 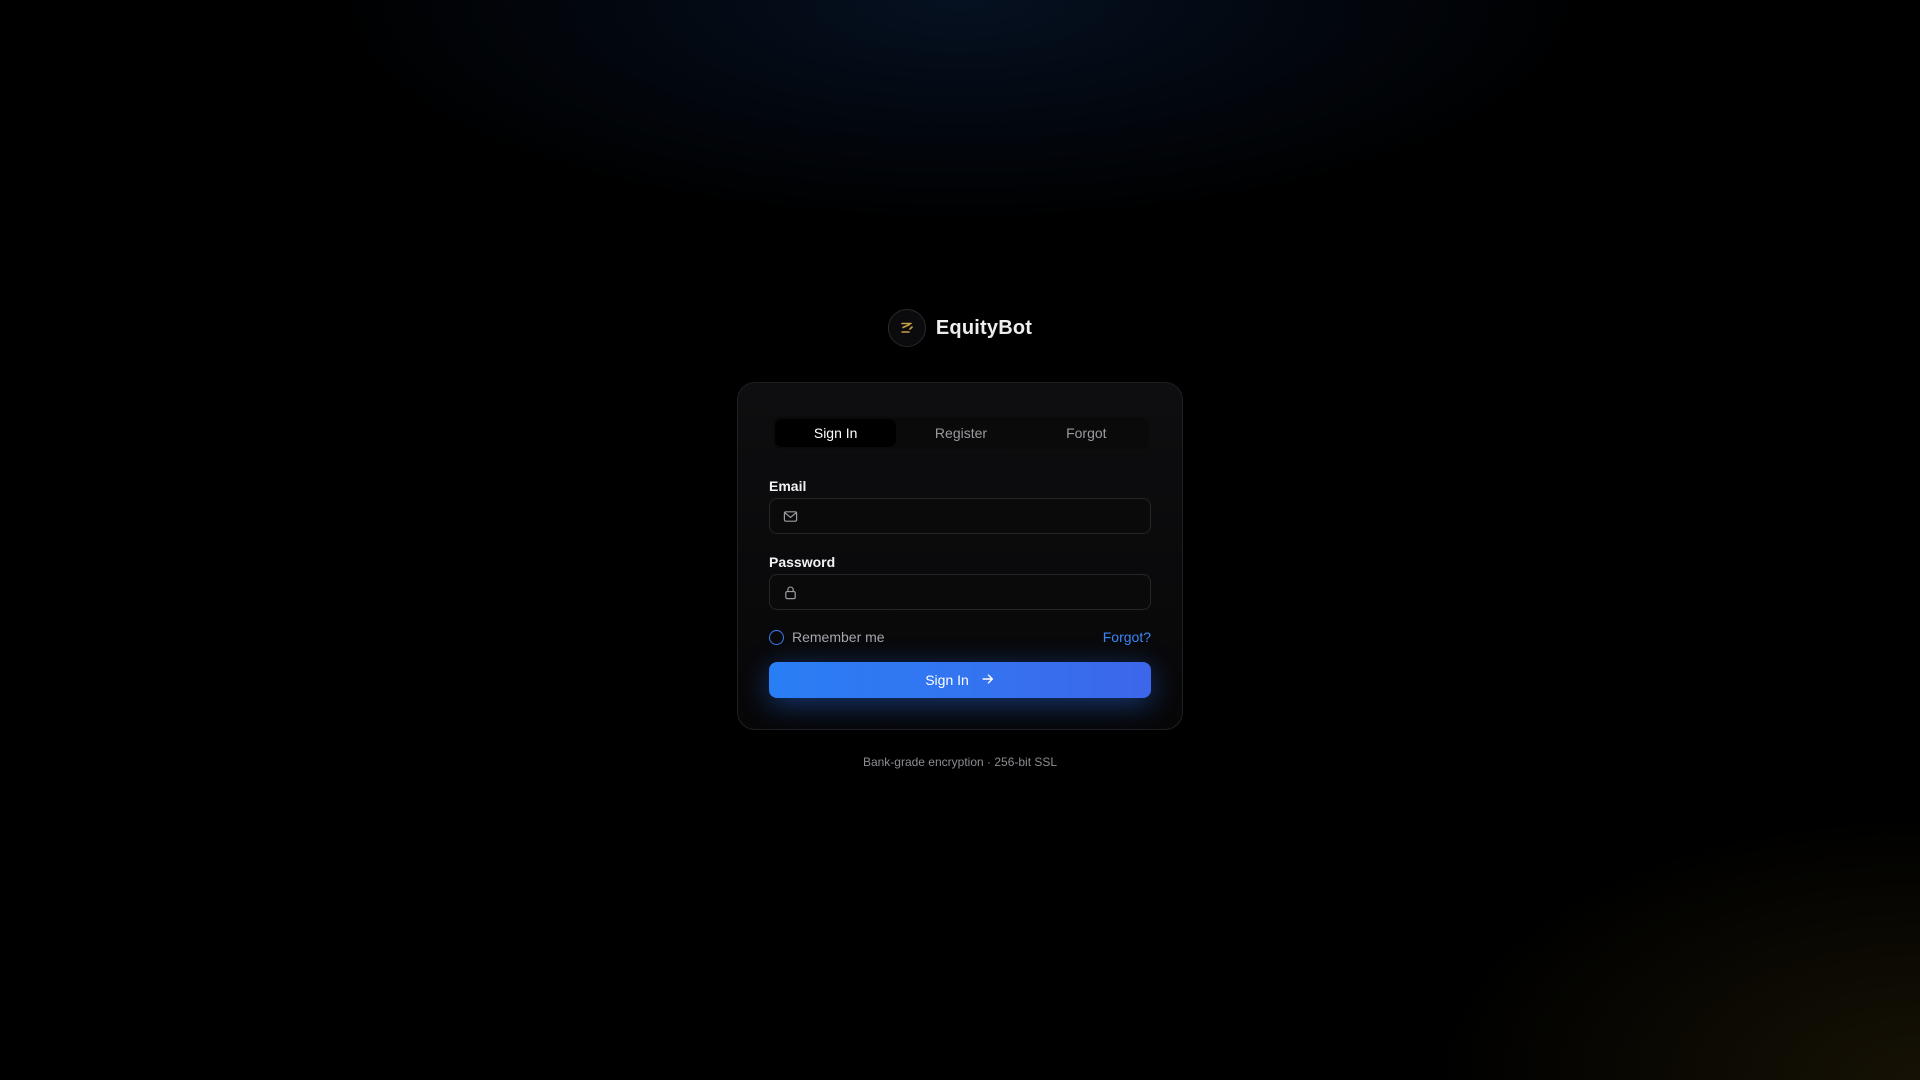 What do you see at coordinates (978, 516) in the screenshot?
I see `email-field` at bounding box center [978, 516].